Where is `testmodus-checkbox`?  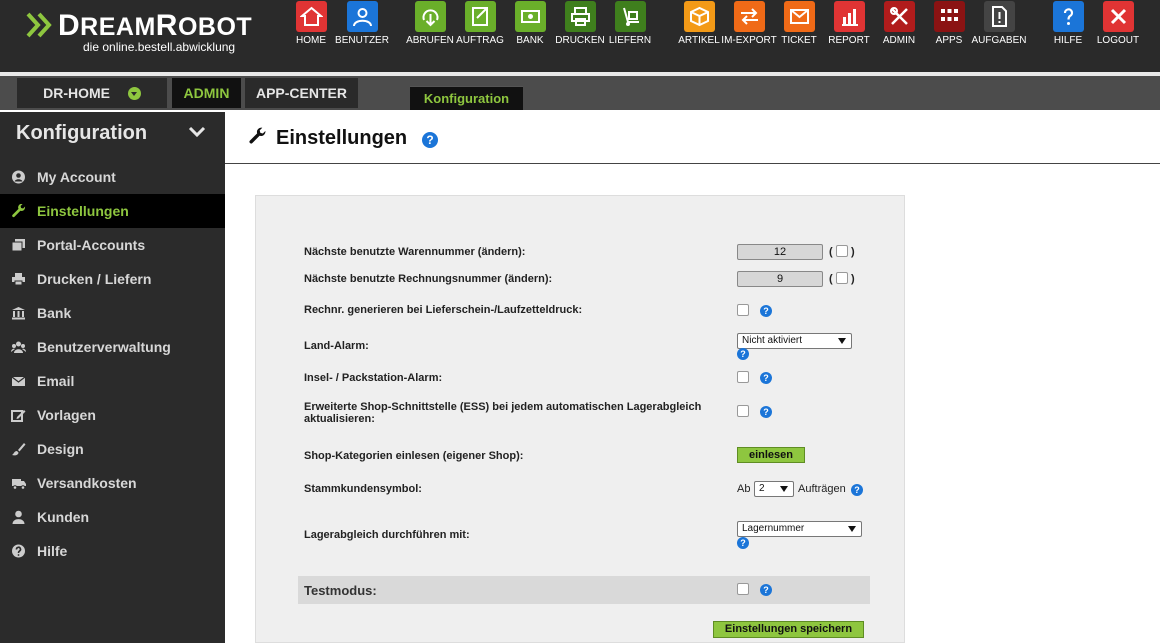 testmodus-checkbox is located at coordinates (743, 589).